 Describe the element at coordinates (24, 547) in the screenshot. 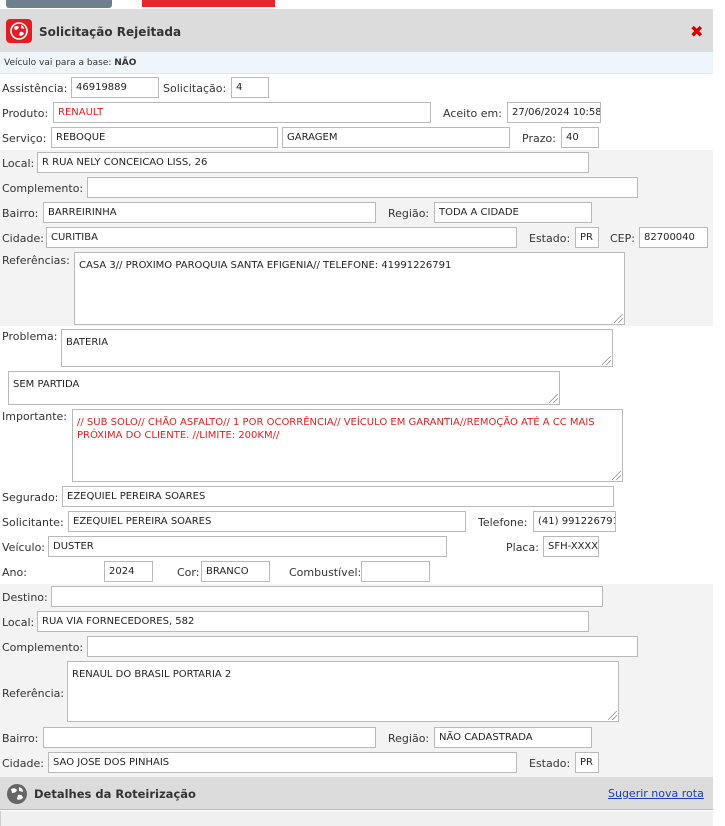

I see `veiculo-label: Veículo:` at that location.